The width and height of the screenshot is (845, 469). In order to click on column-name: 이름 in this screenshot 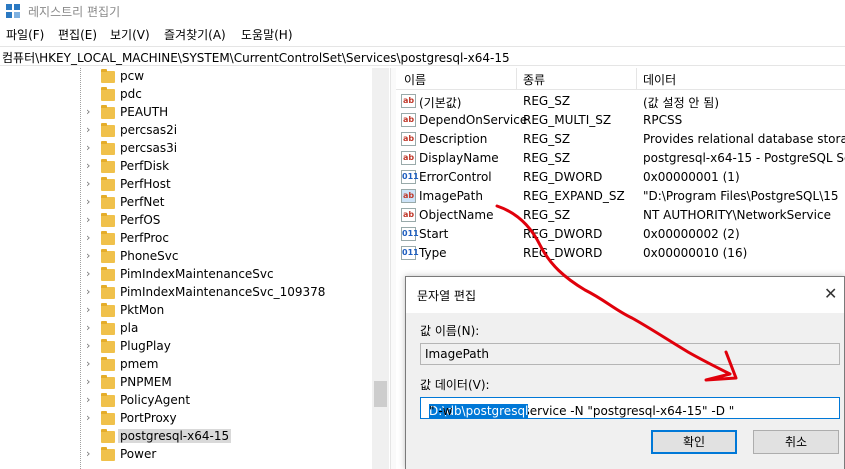, I will do `click(415, 79)`.